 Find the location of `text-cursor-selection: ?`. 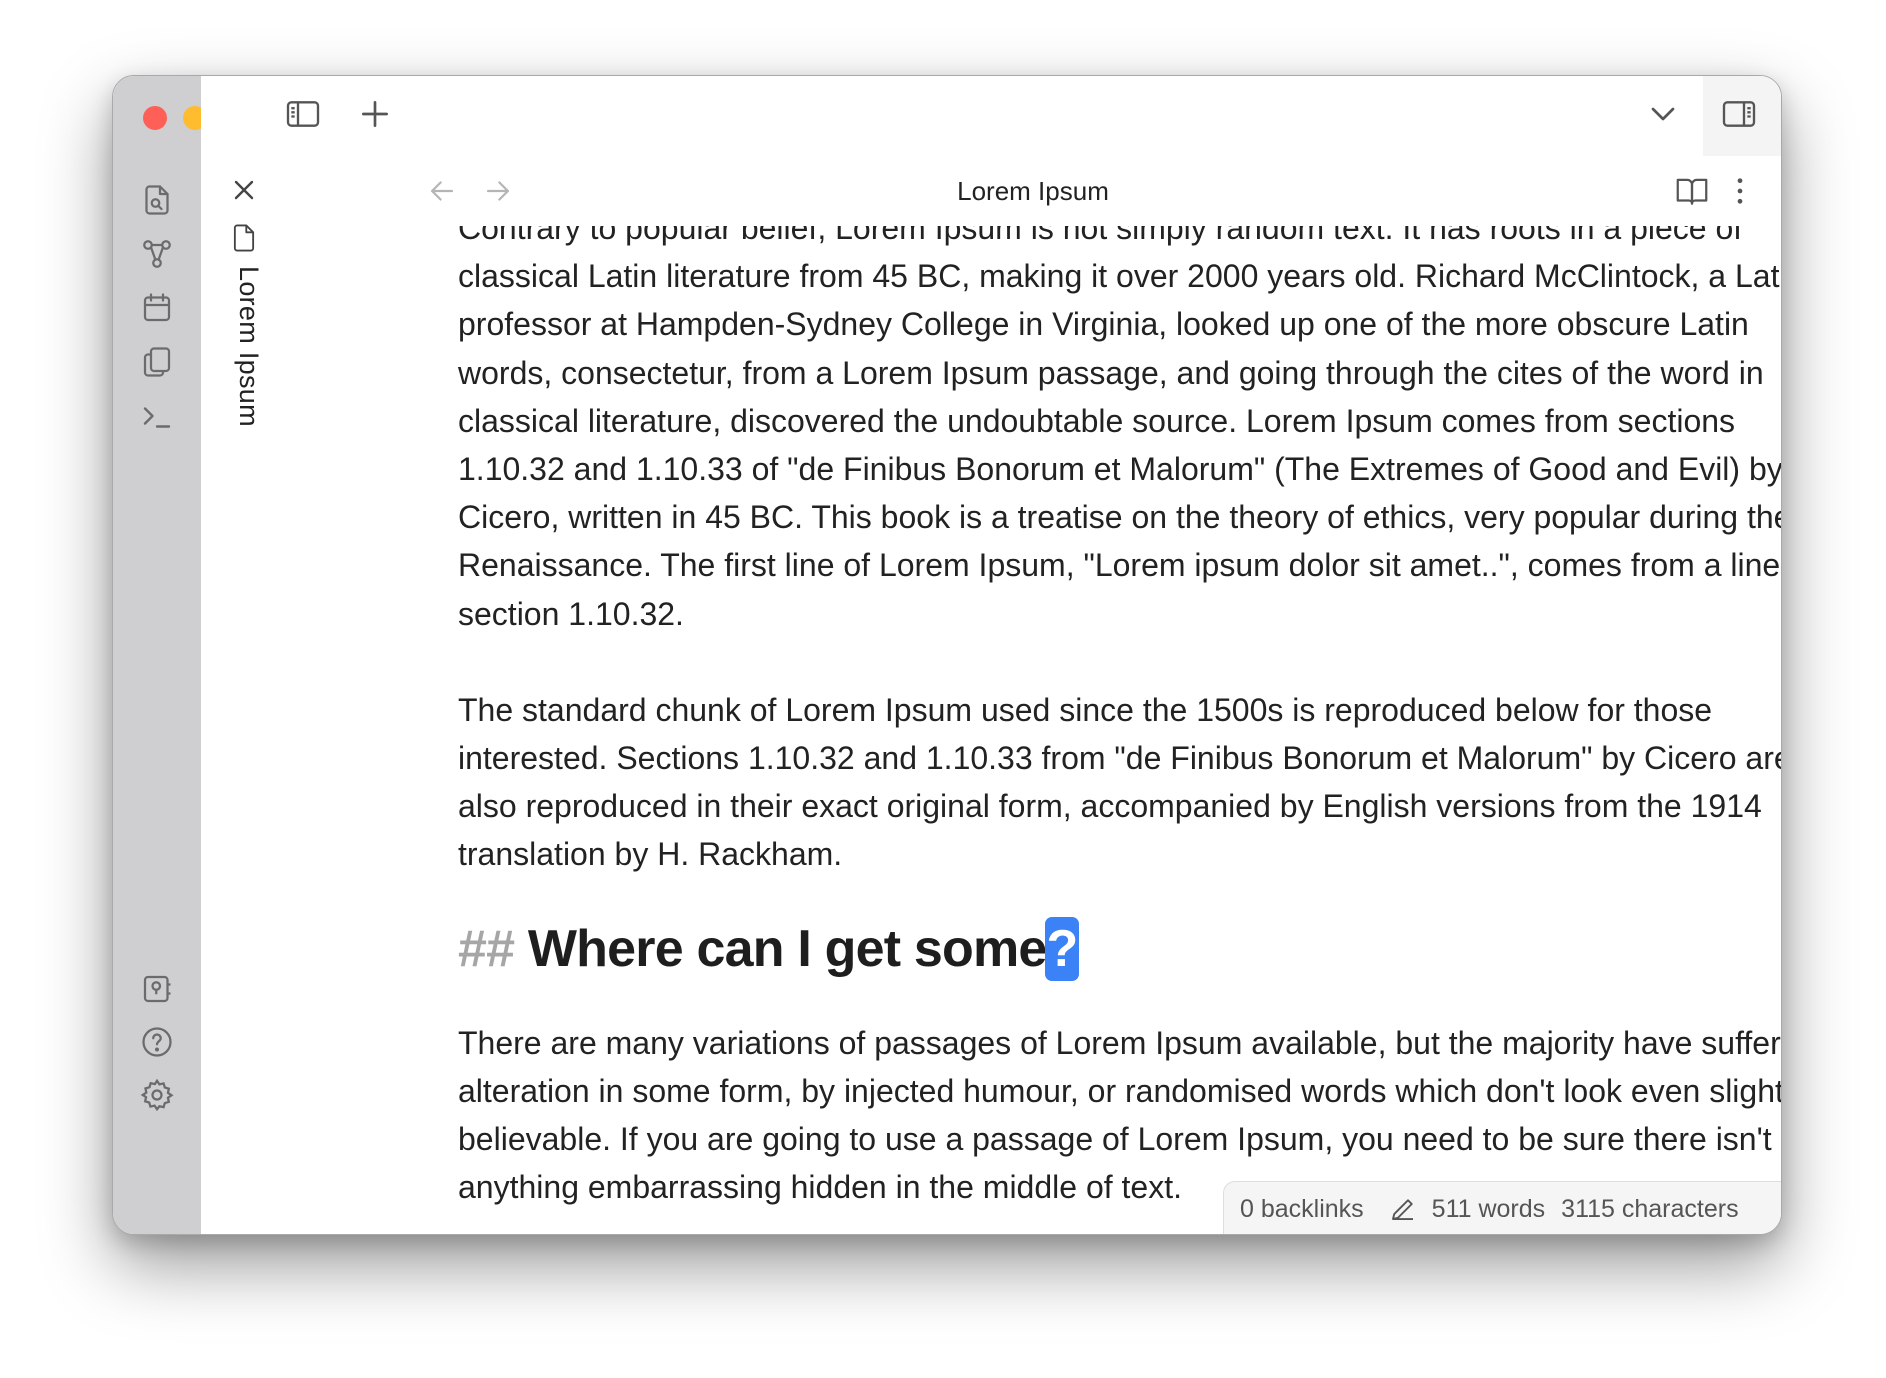

text-cursor-selection: ? is located at coordinates (1062, 948).